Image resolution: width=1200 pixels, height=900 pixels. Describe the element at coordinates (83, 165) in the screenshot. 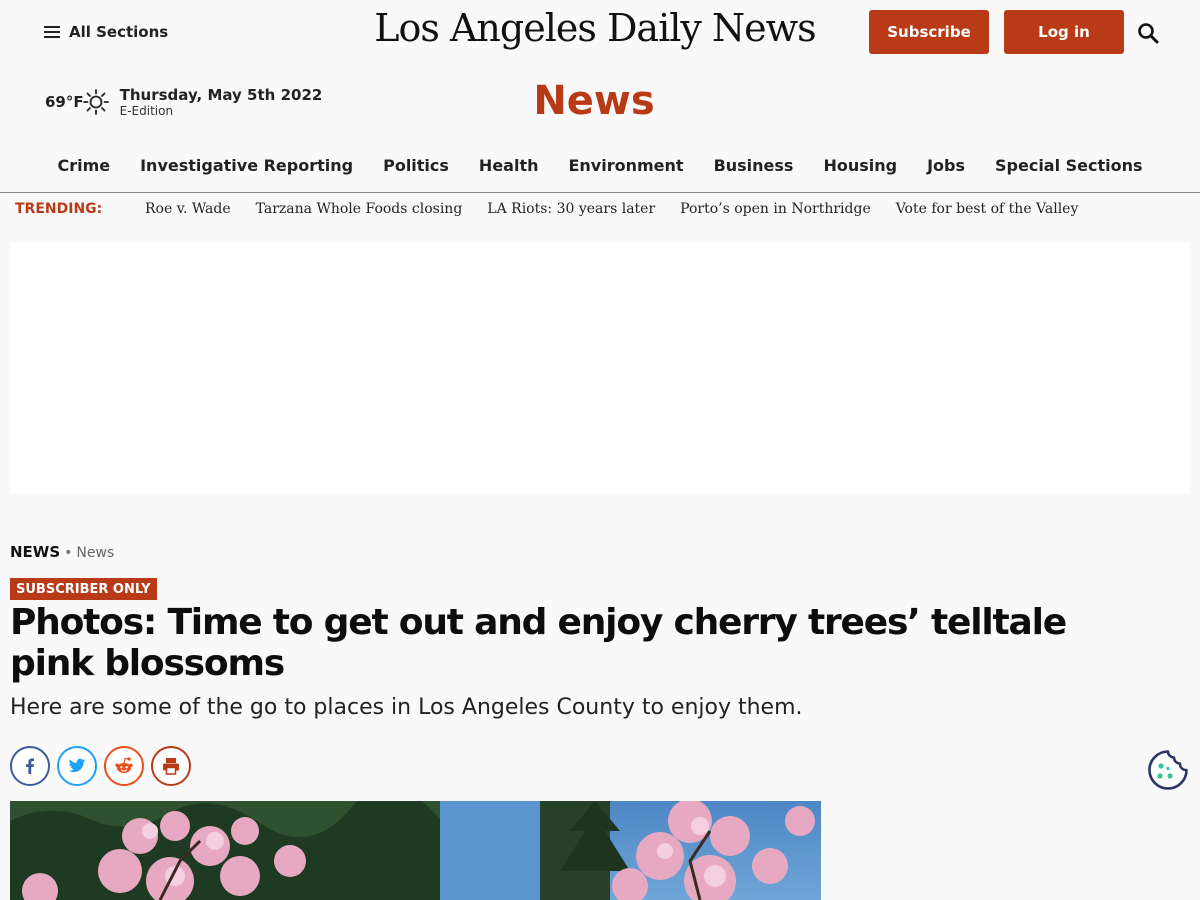

I see `nav-item-crime: Crime` at that location.